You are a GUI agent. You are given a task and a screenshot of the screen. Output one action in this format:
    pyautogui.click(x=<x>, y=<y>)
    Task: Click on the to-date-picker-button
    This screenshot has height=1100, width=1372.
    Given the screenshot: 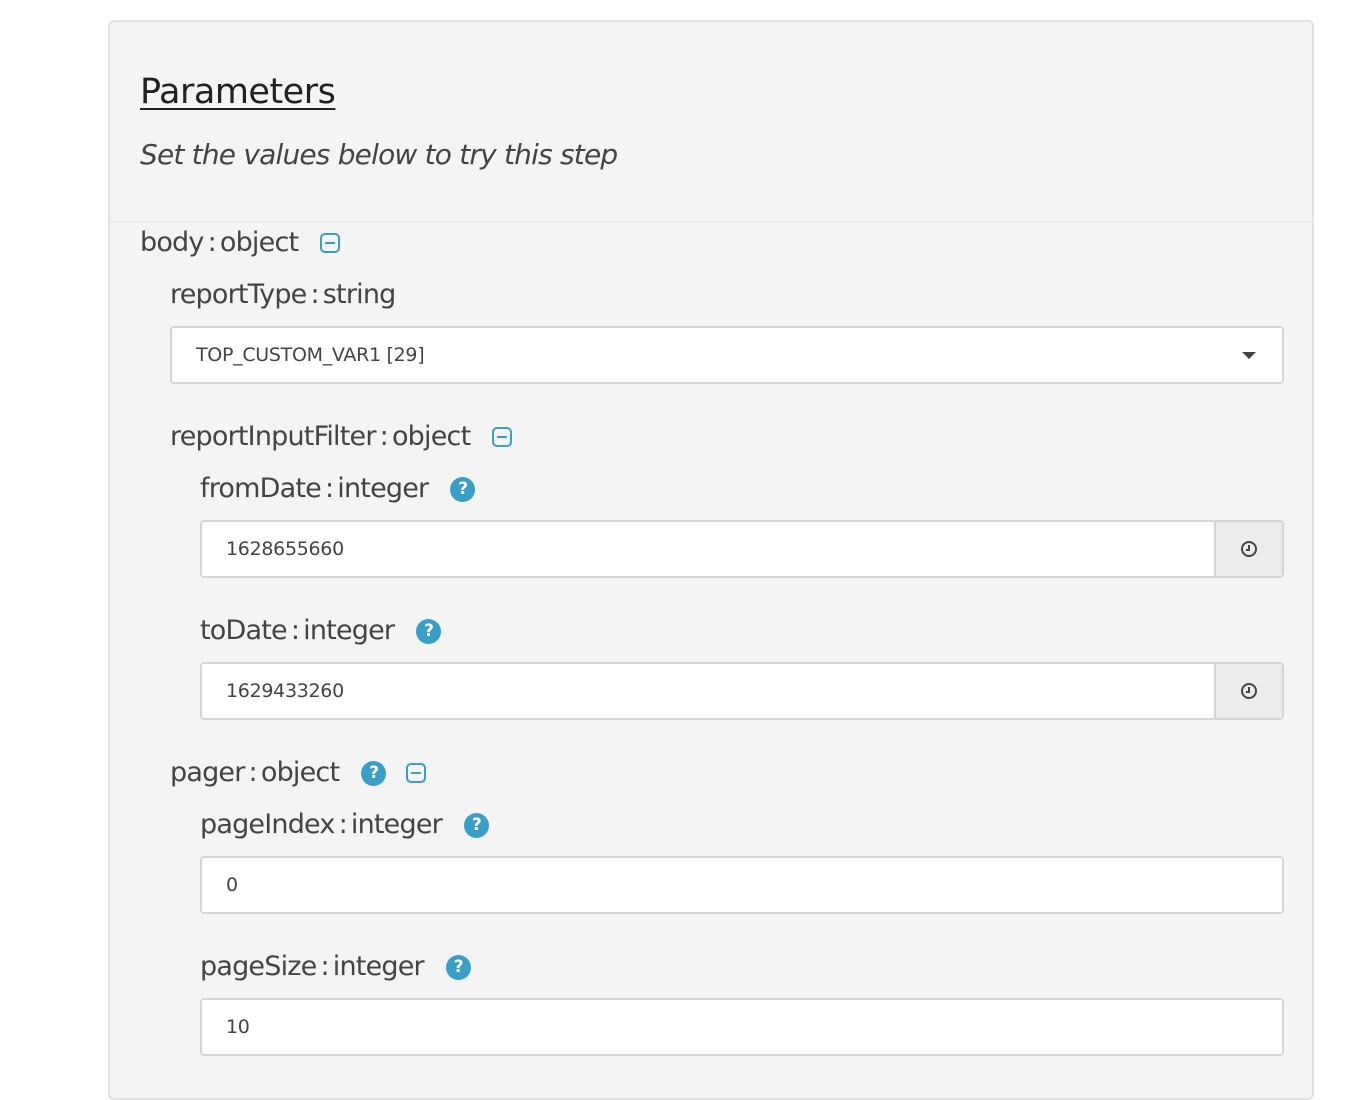 What is the action you would take?
    pyautogui.click(x=1248, y=691)
    